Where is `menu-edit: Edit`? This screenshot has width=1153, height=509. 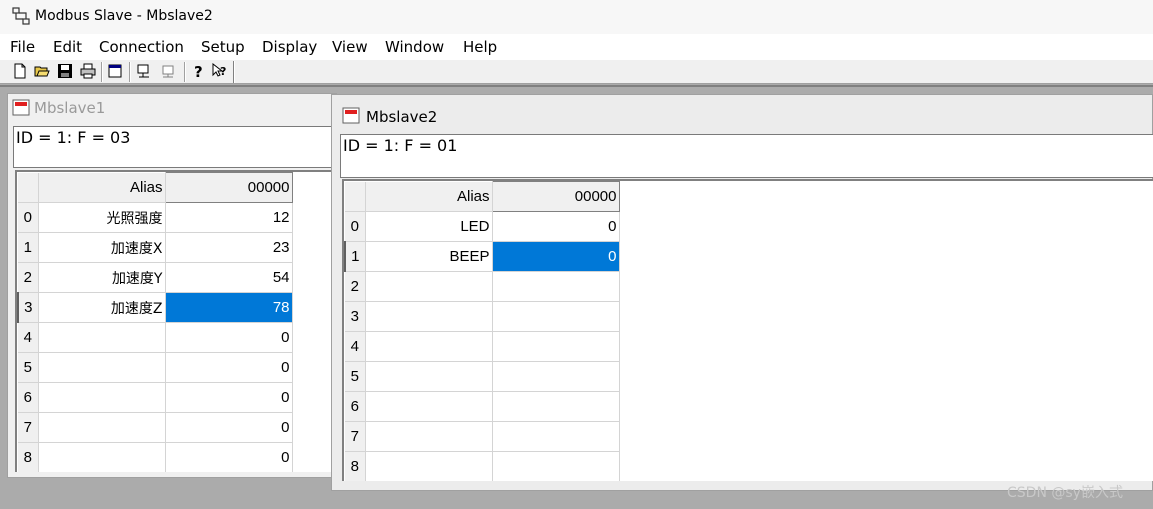 menu-edit: Edit is located at coordinates (67, 47).